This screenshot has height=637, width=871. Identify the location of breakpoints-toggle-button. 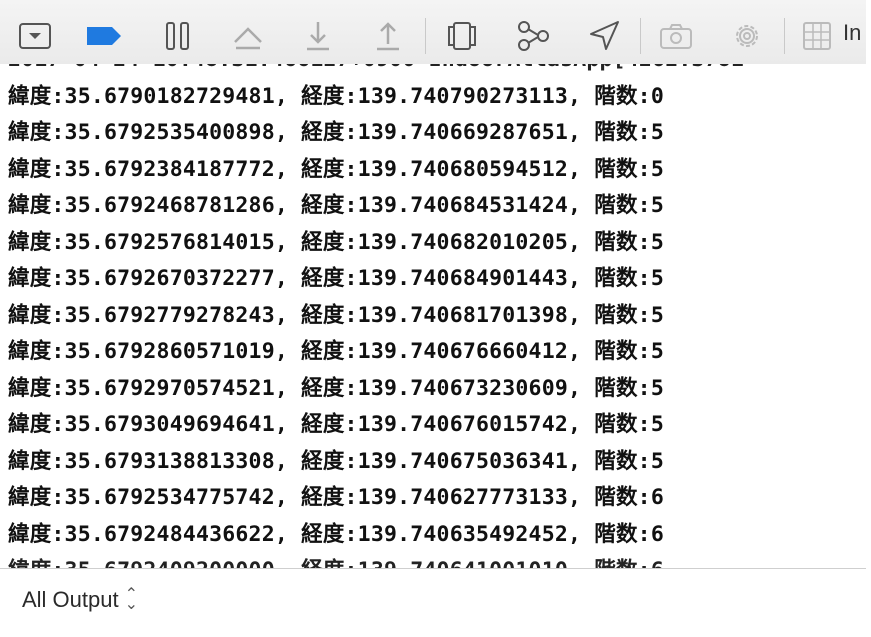
(104, 36).